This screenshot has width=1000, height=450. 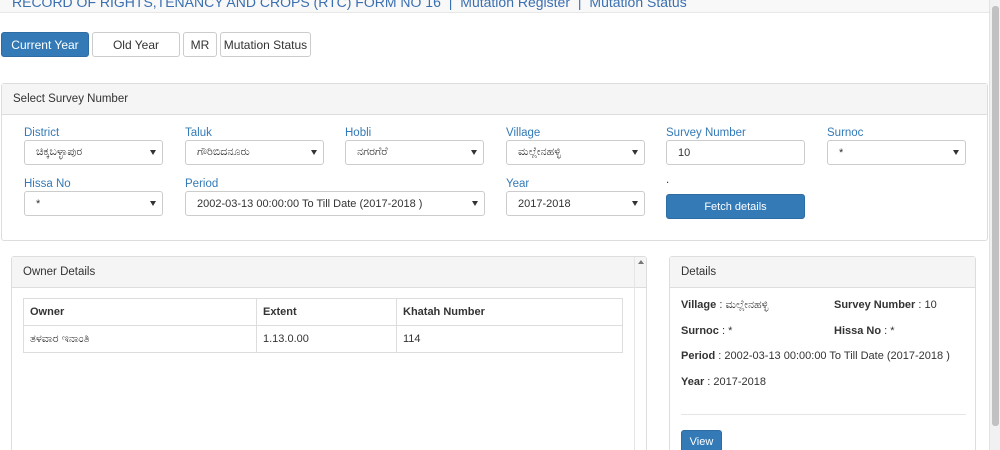 I want to click on owner-panel-heading: Owner Details, so click(x=329, y=272).